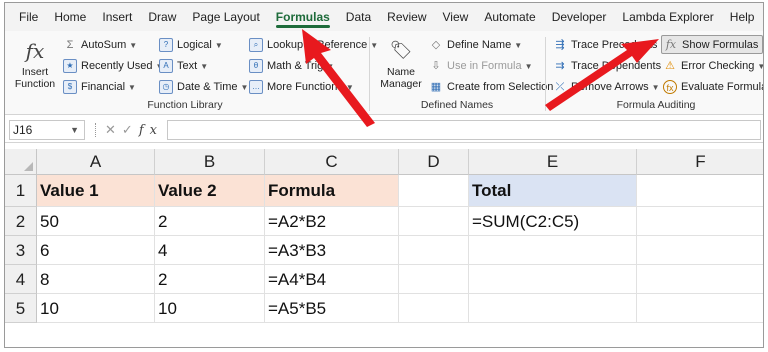  Describe the element at coordinates (667, 17) in the screenshot. I see `tab-lambda-explorer: Lambda Explorer` at that location.